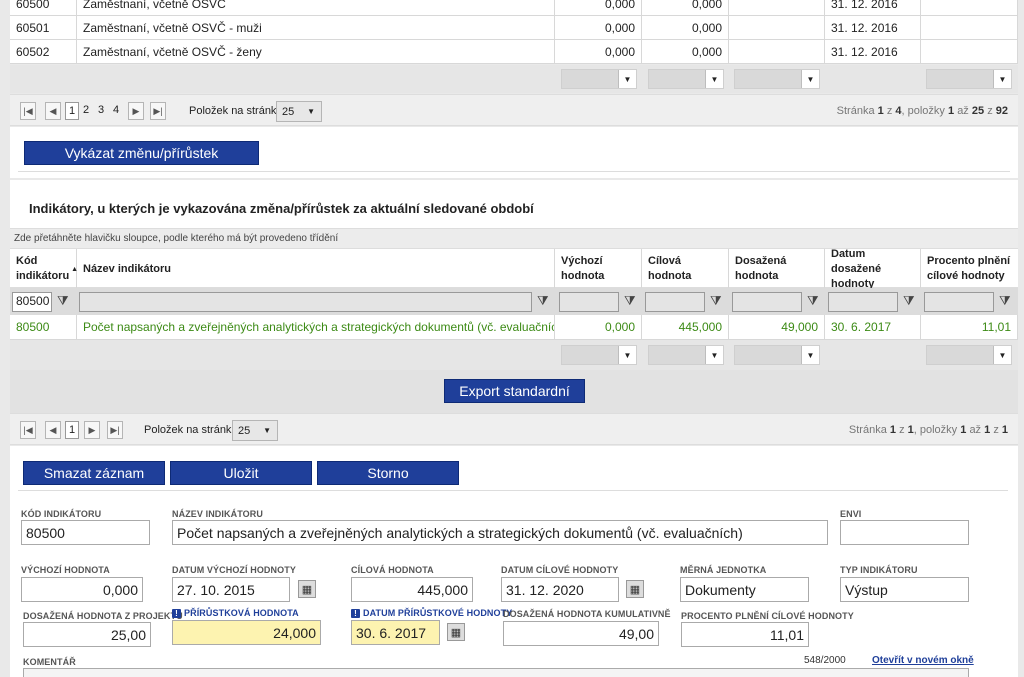 This screenshot has width=1024, height=677. Describe the element at coordinates (879, 570) in the screenshot. I see `indicator-type-label: Typ indikátoru` at that location.